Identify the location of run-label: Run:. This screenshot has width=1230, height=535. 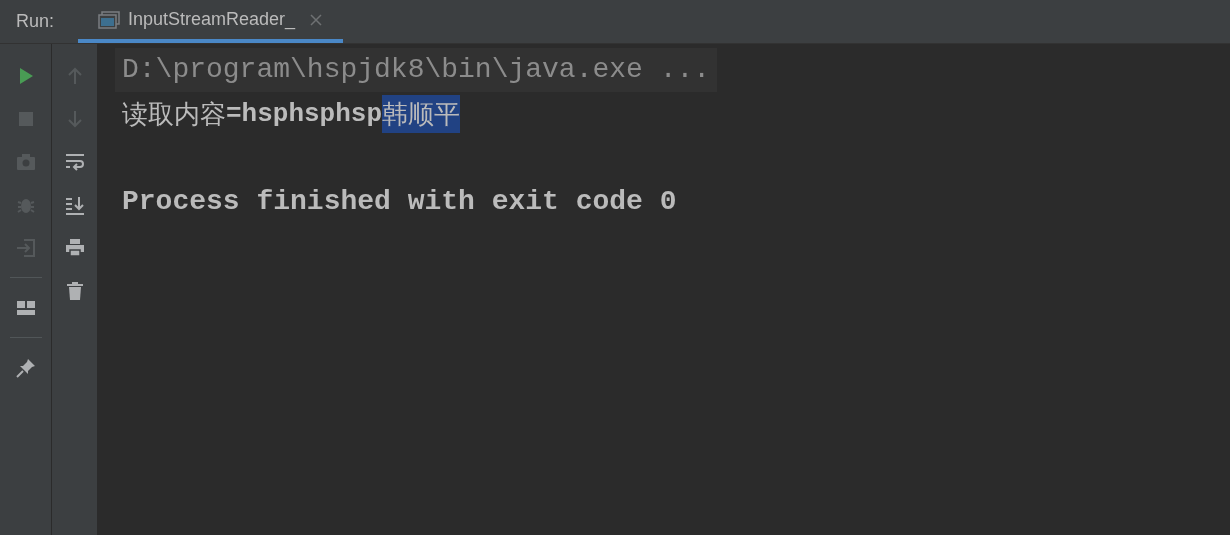
(35, 21).